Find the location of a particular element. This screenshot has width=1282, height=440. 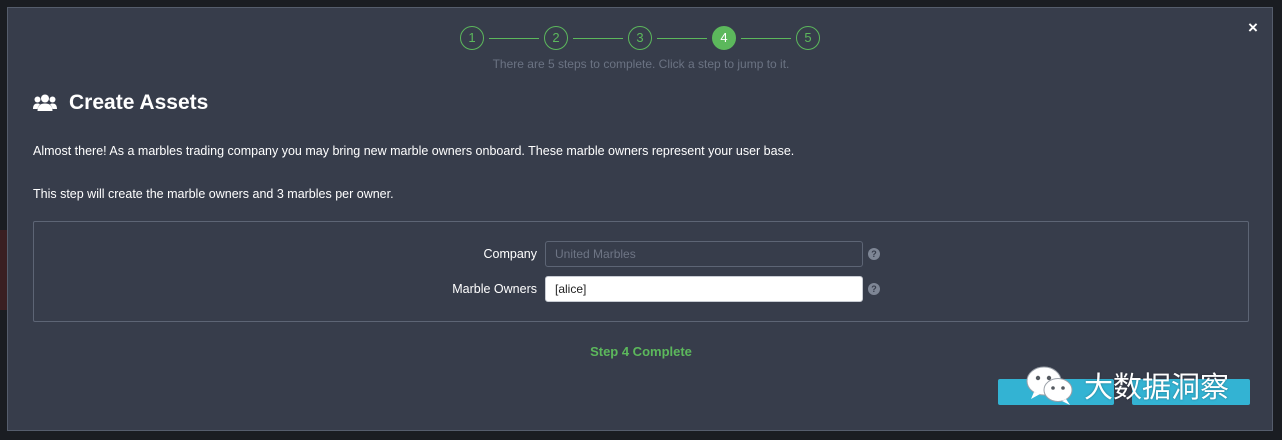

watermark: 大数据洞察 is located at coordinates (1125, 385).